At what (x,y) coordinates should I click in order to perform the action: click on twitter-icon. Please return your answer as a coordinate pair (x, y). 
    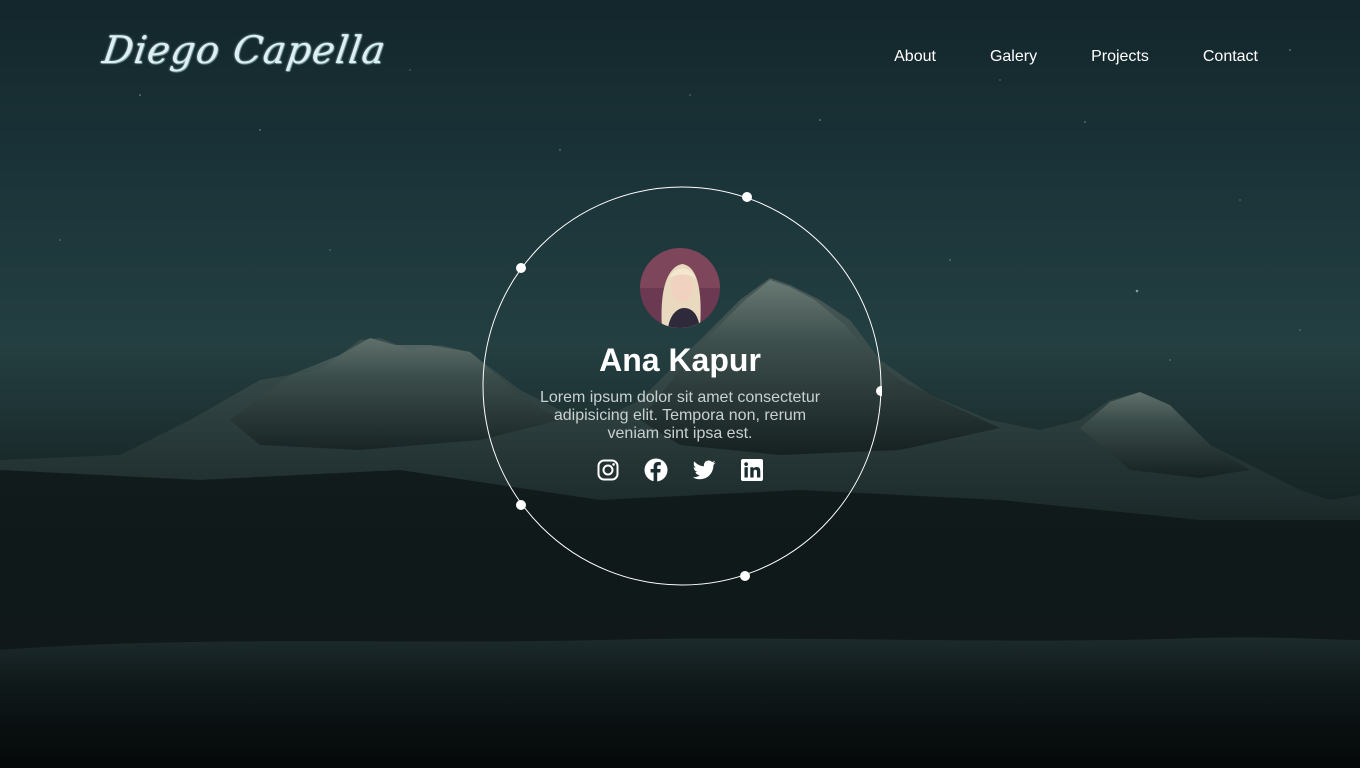
    Looking at the image, I should click on (704, 470).